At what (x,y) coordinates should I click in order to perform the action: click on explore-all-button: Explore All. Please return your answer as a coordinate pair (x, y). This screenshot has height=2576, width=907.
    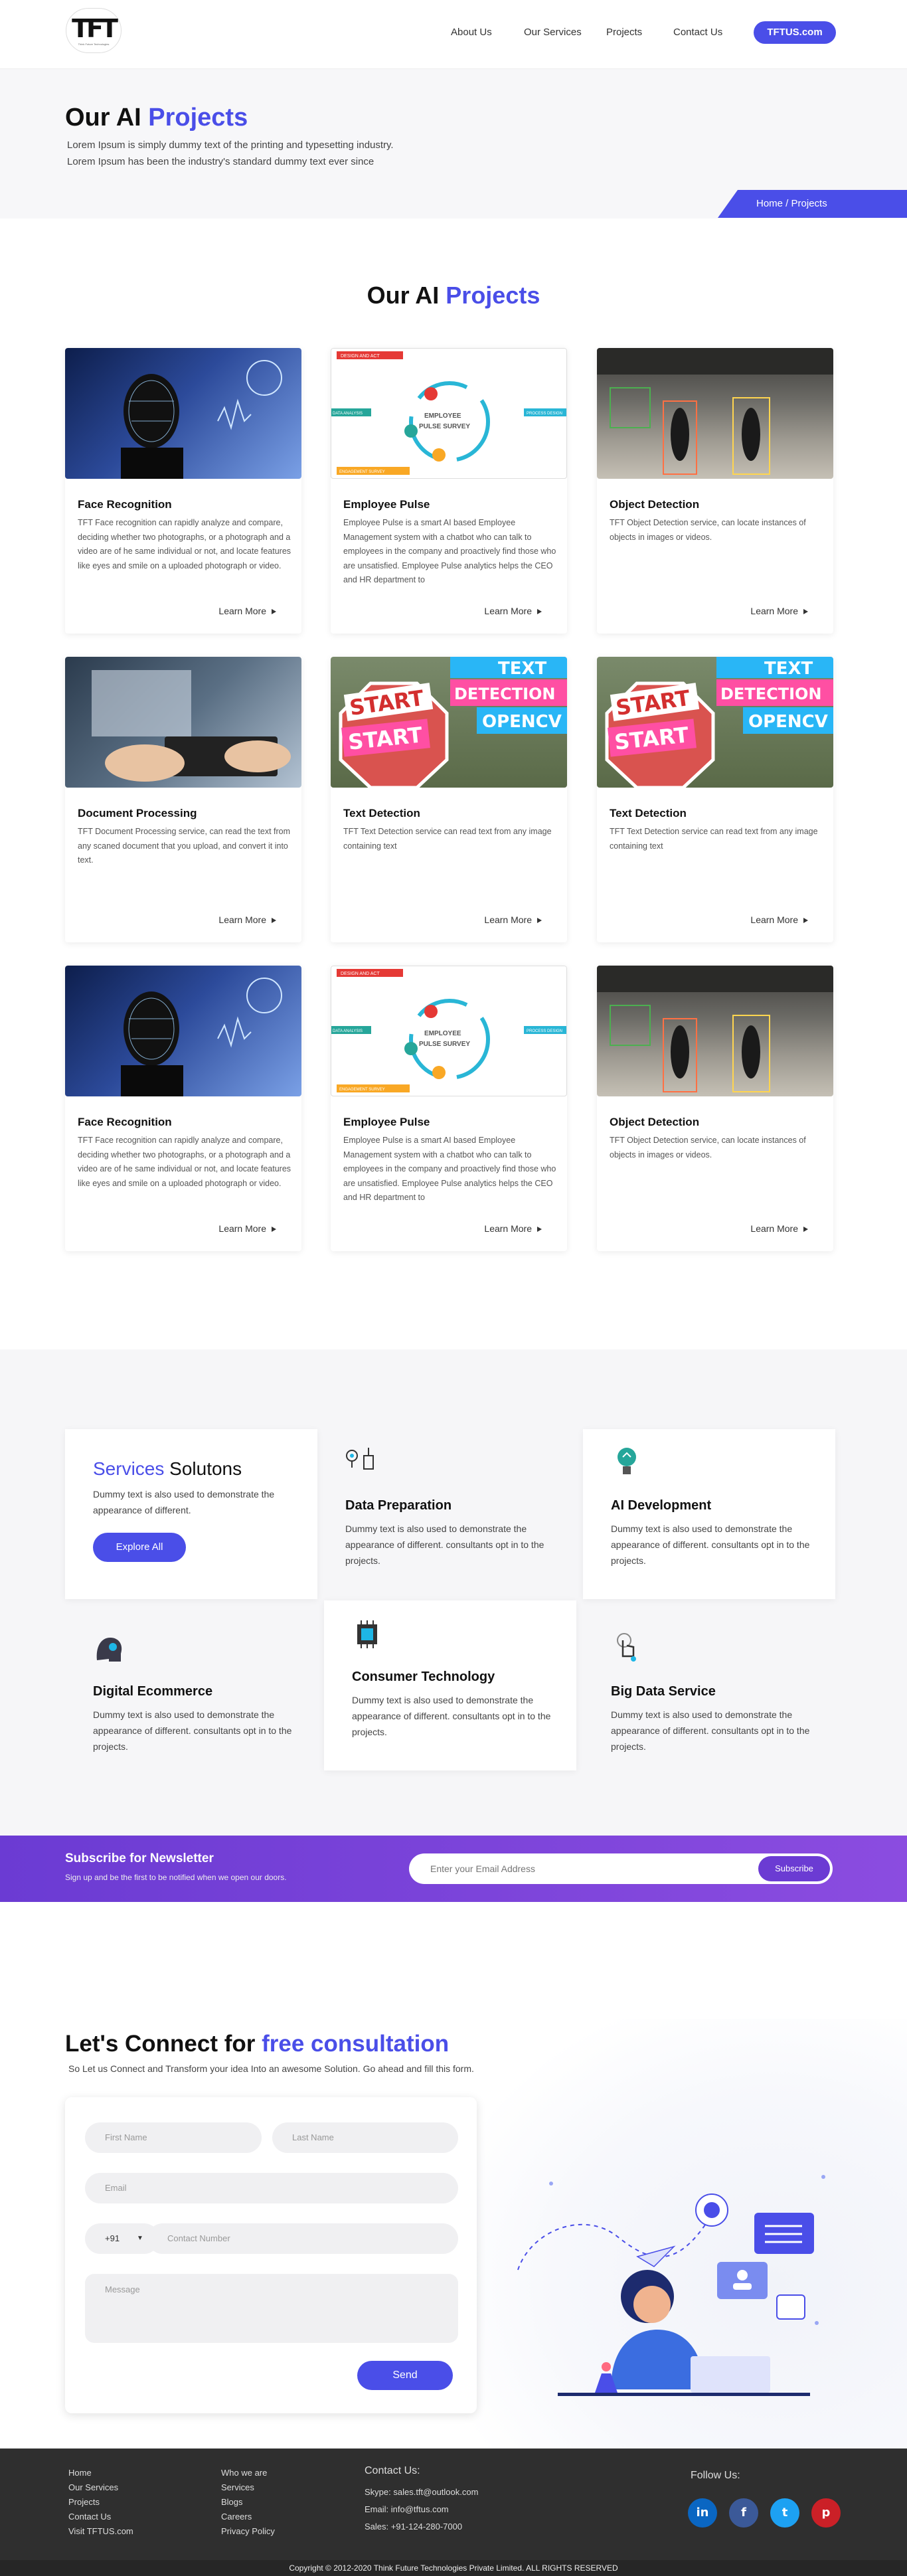
    Looking at the image, I should click on (139, 1547).